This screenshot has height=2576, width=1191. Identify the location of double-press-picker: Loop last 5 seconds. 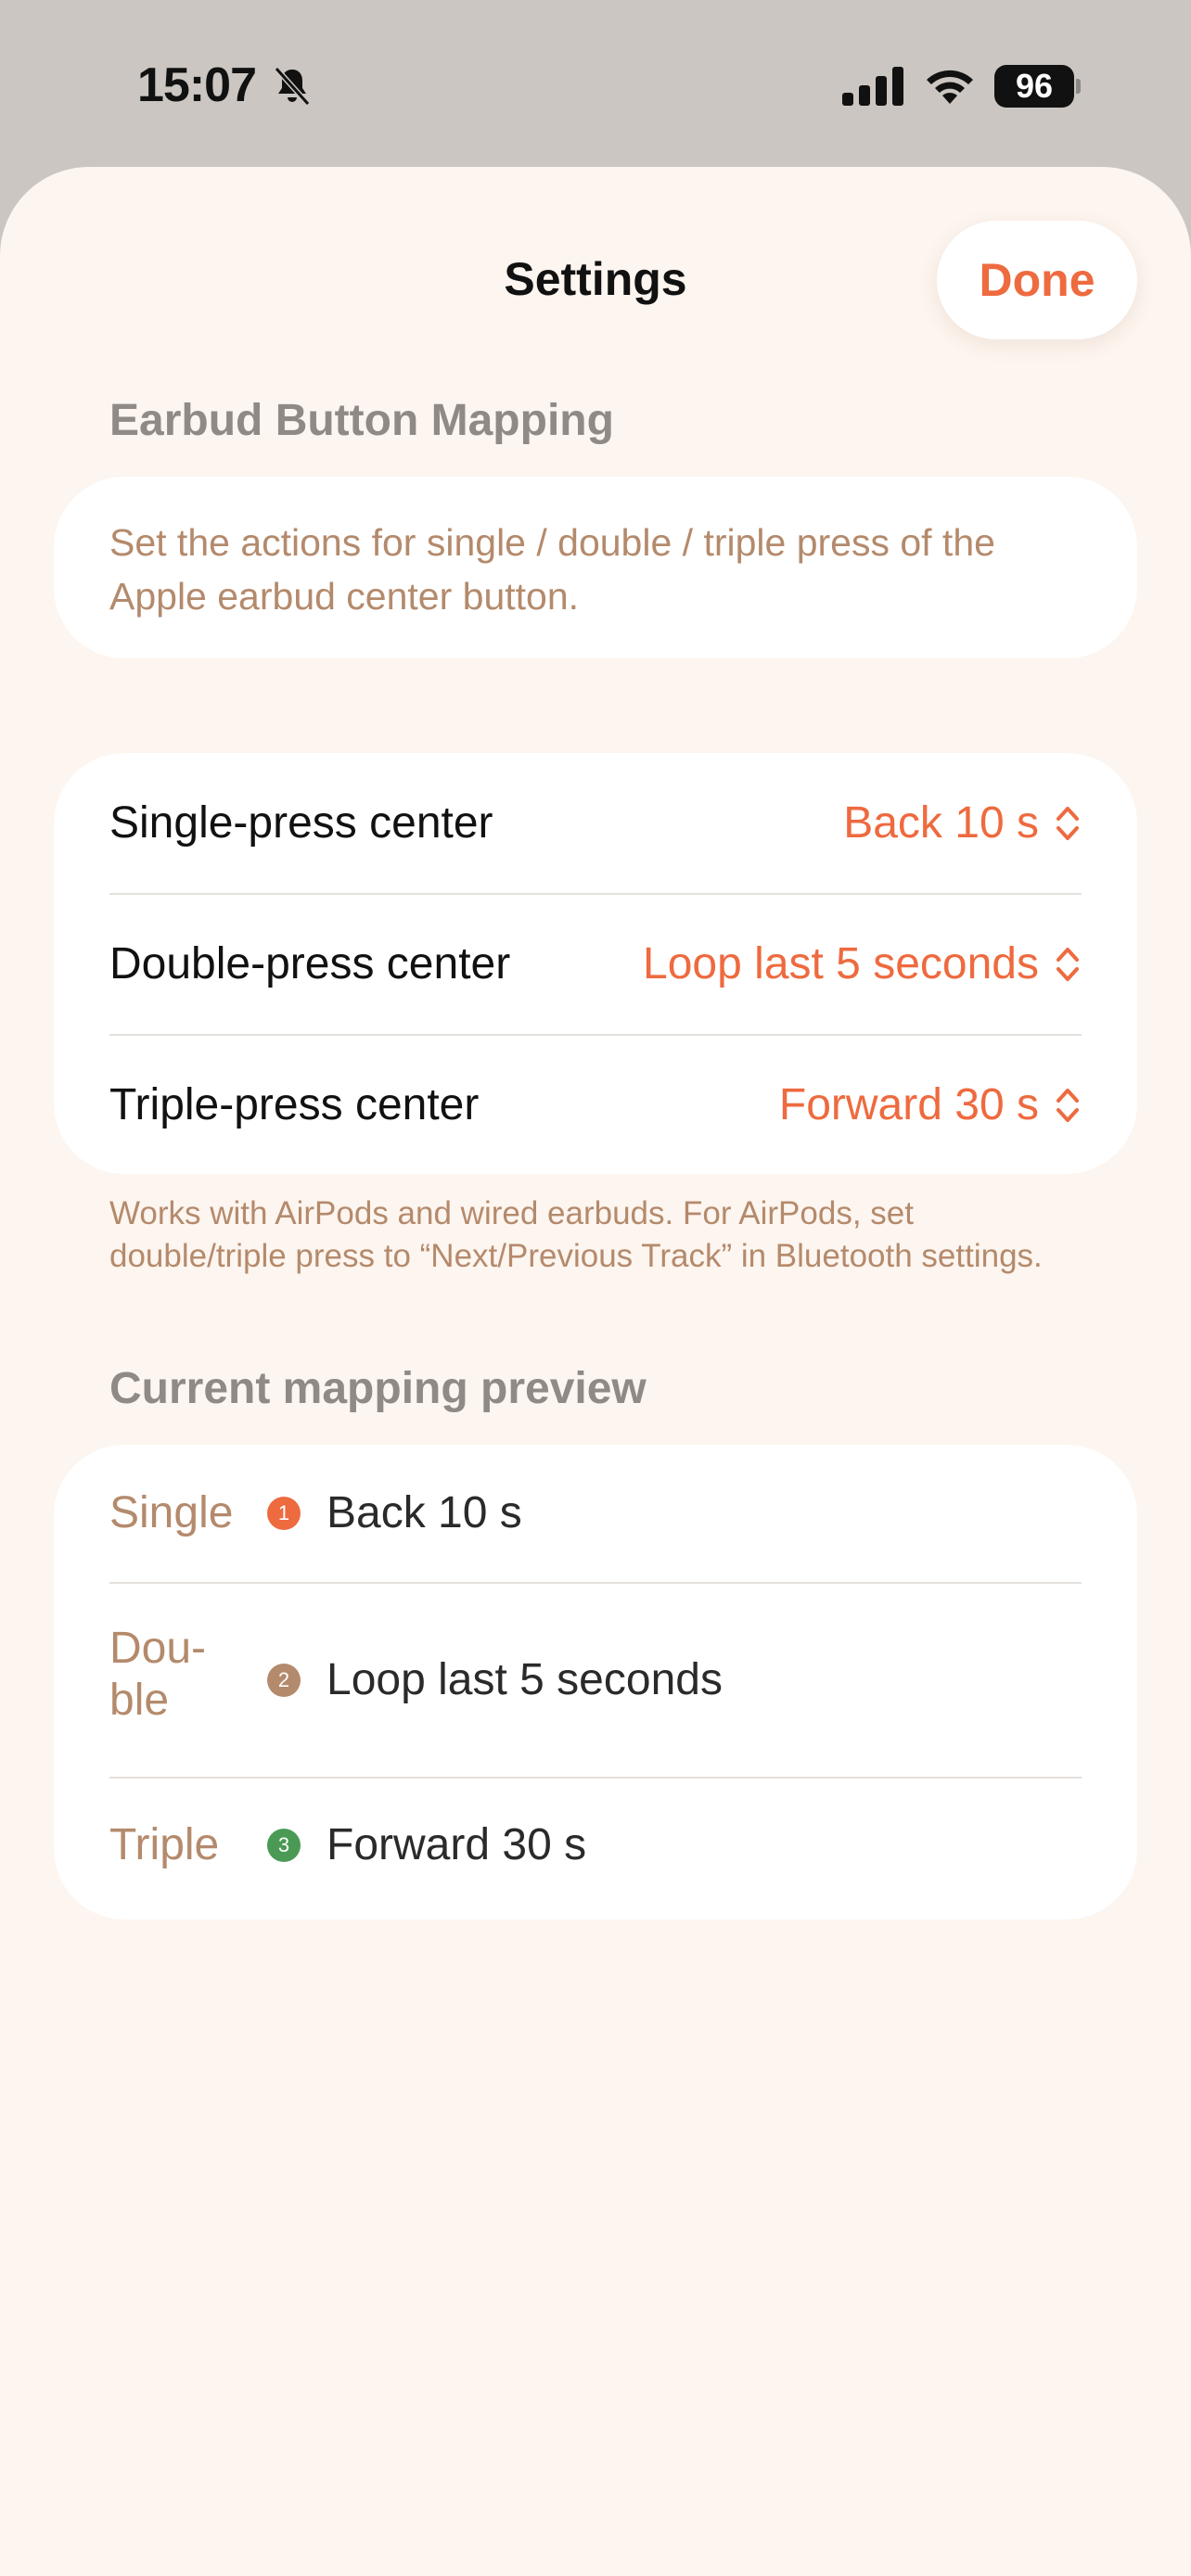
(862, 964).